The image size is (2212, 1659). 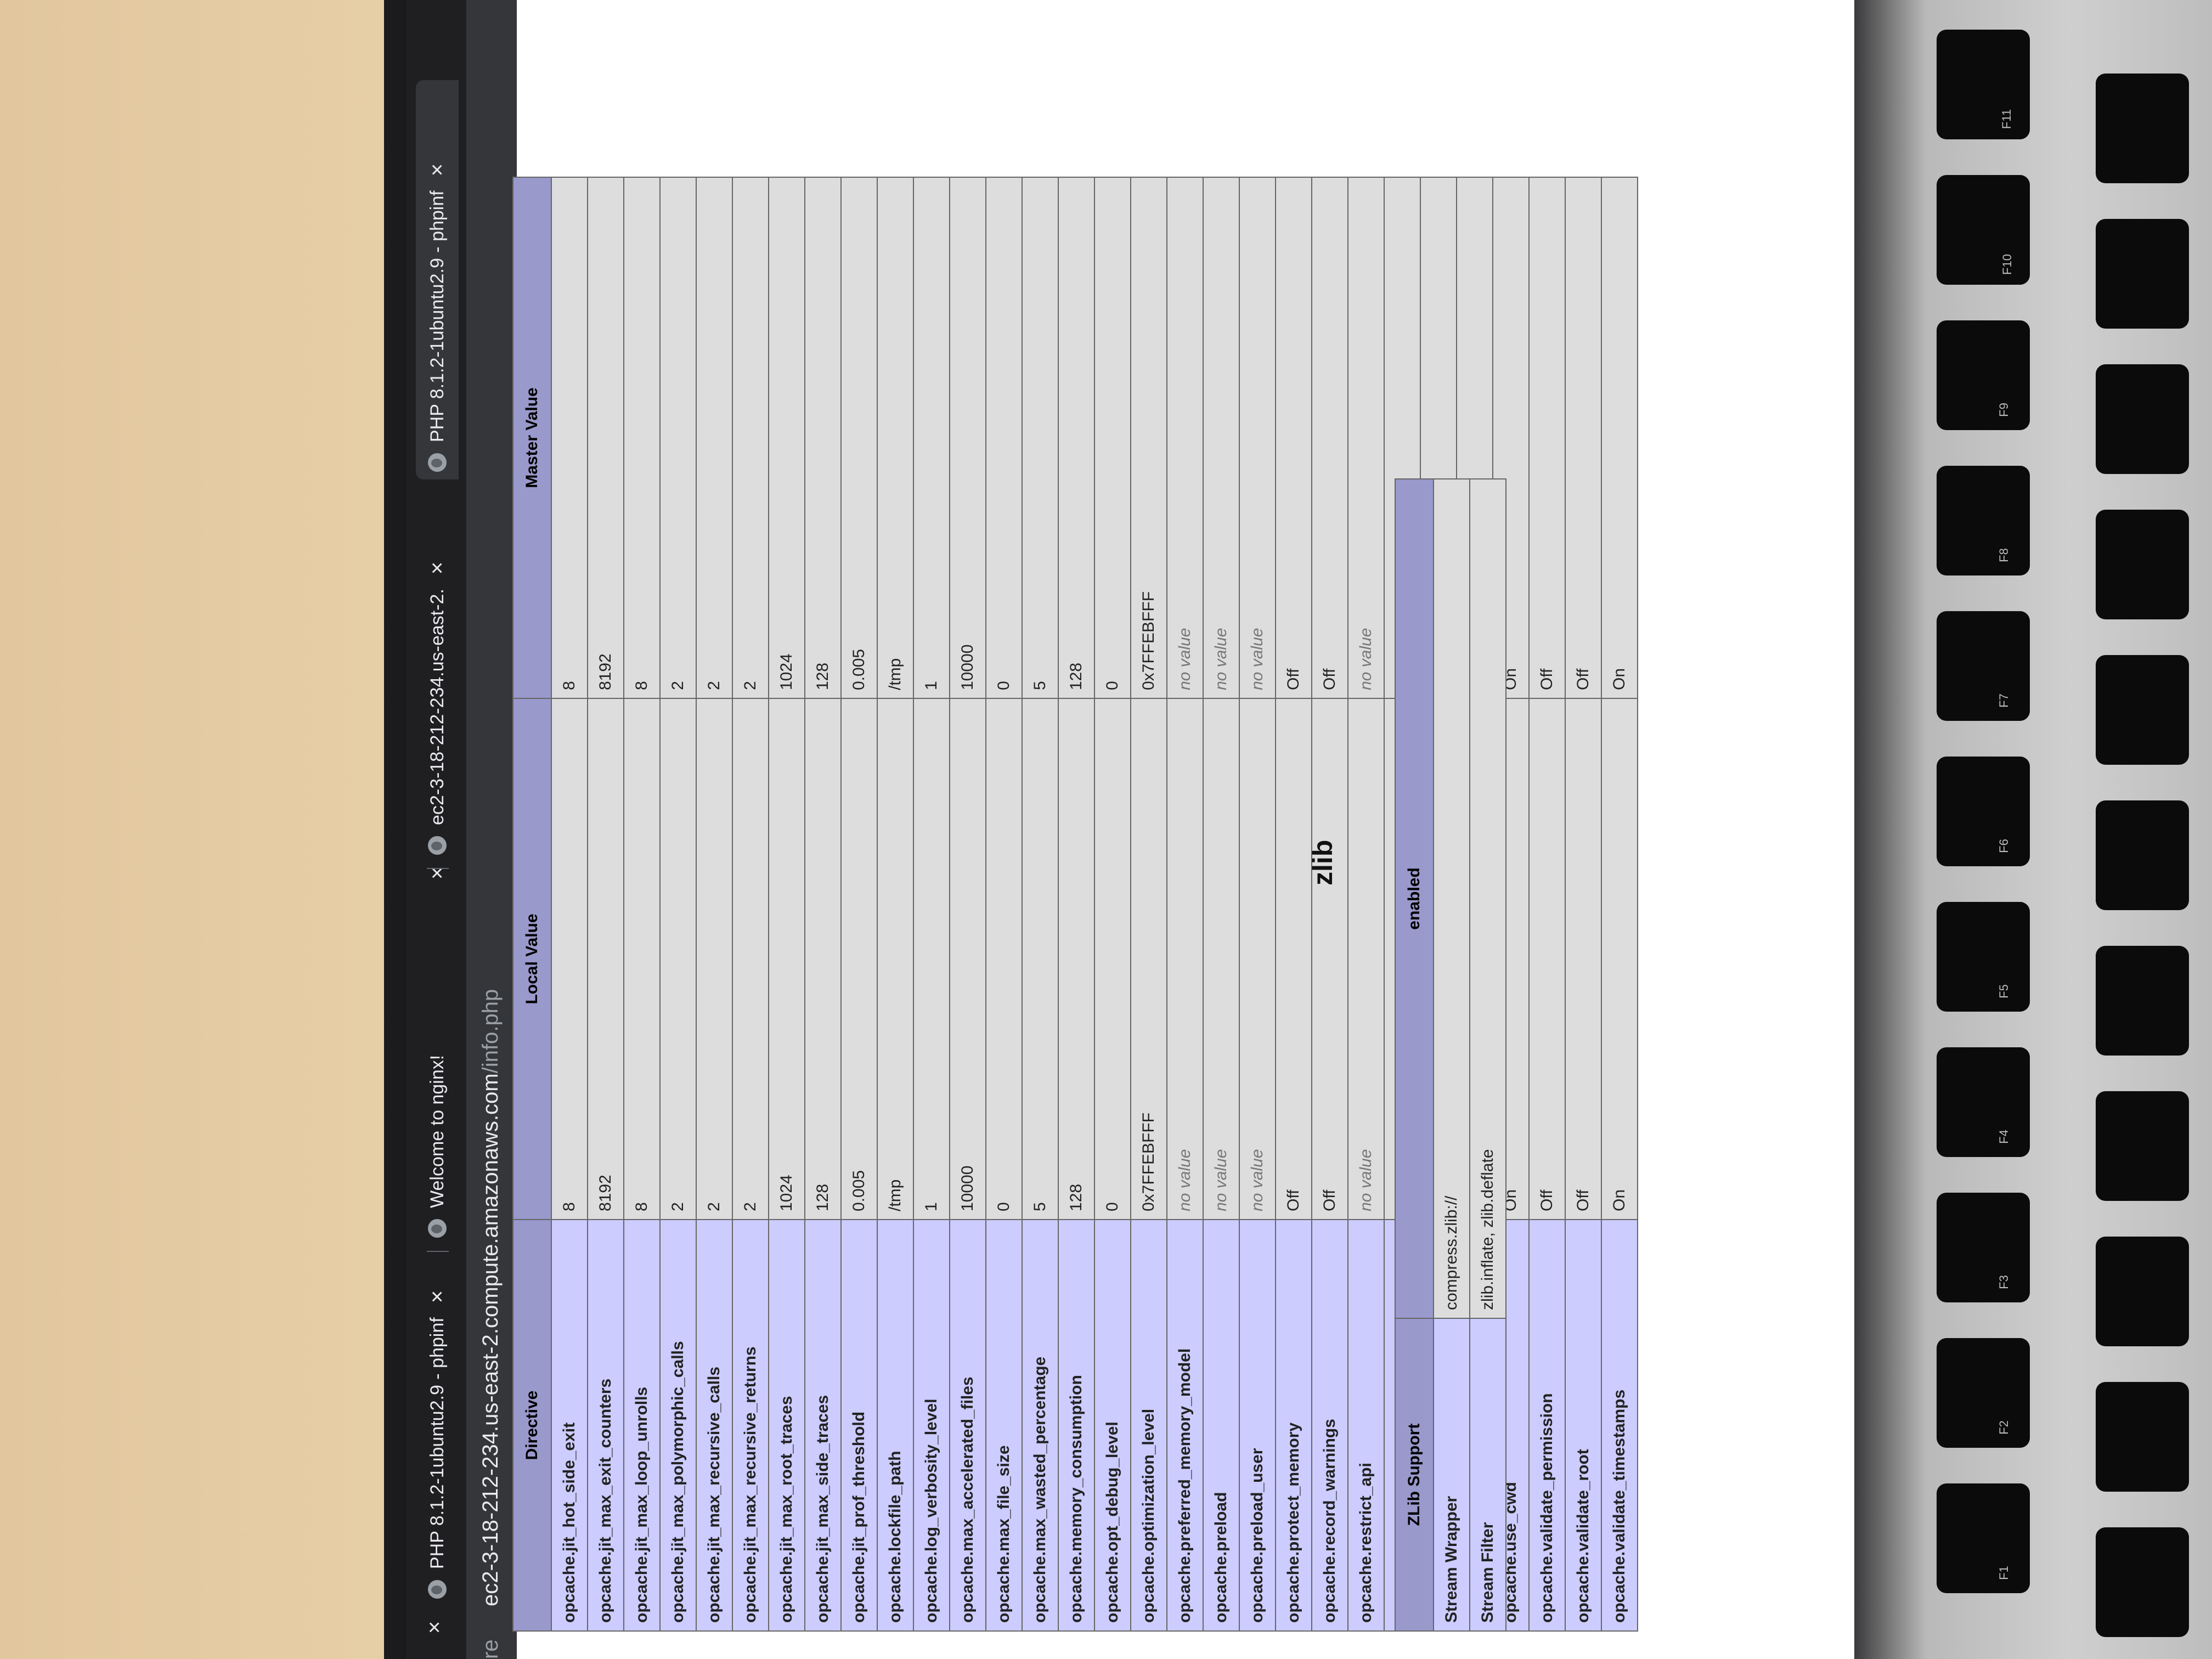 I want to click on directive-name: opcache.validate_permission, so click(x=1547, y=1425).